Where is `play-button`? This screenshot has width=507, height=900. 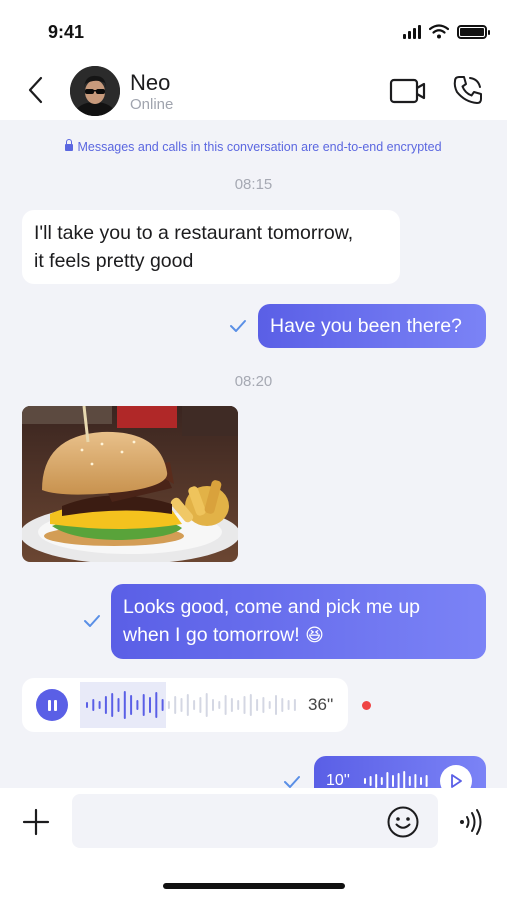 play-button is located at coordinates (456, 776).